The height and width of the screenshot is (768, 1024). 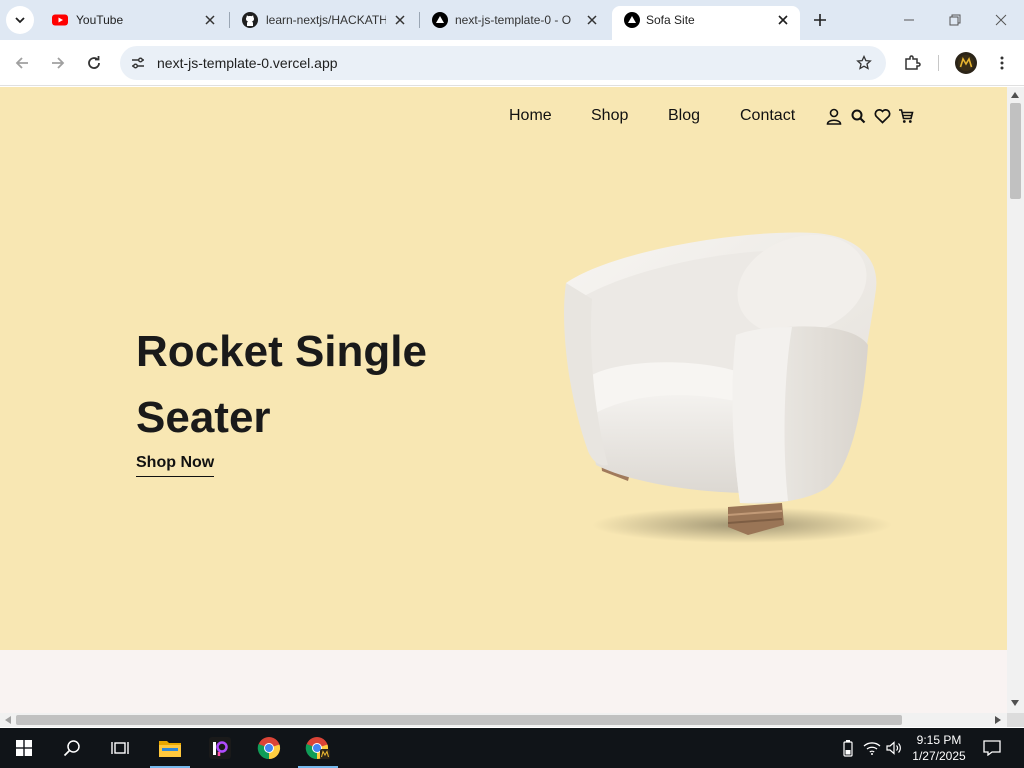 I want to click on vertical-scroll-thumb, so click(x=1015, y=151).